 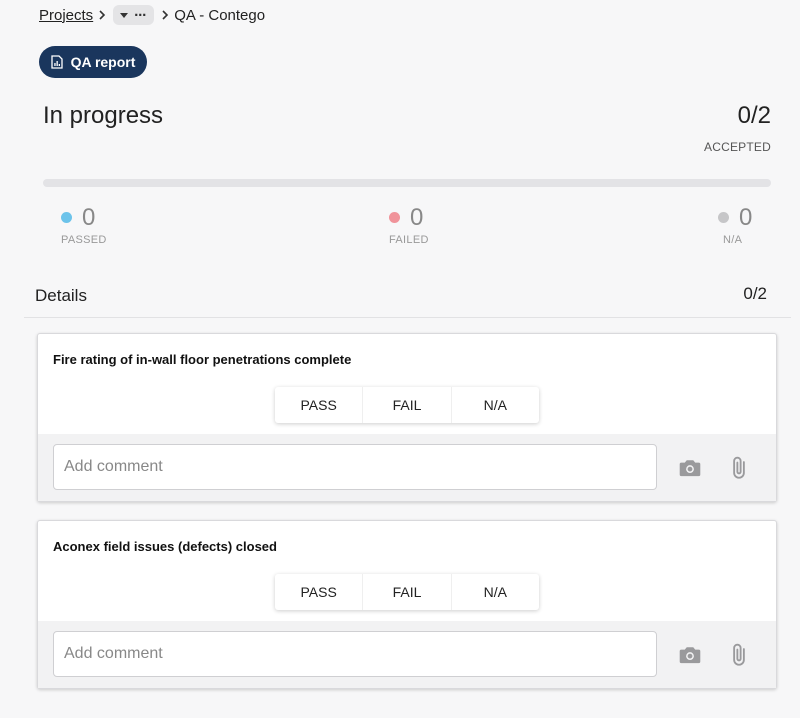 I want to click on failed-stat: 0 FAILED, so click(x=409, y=225).